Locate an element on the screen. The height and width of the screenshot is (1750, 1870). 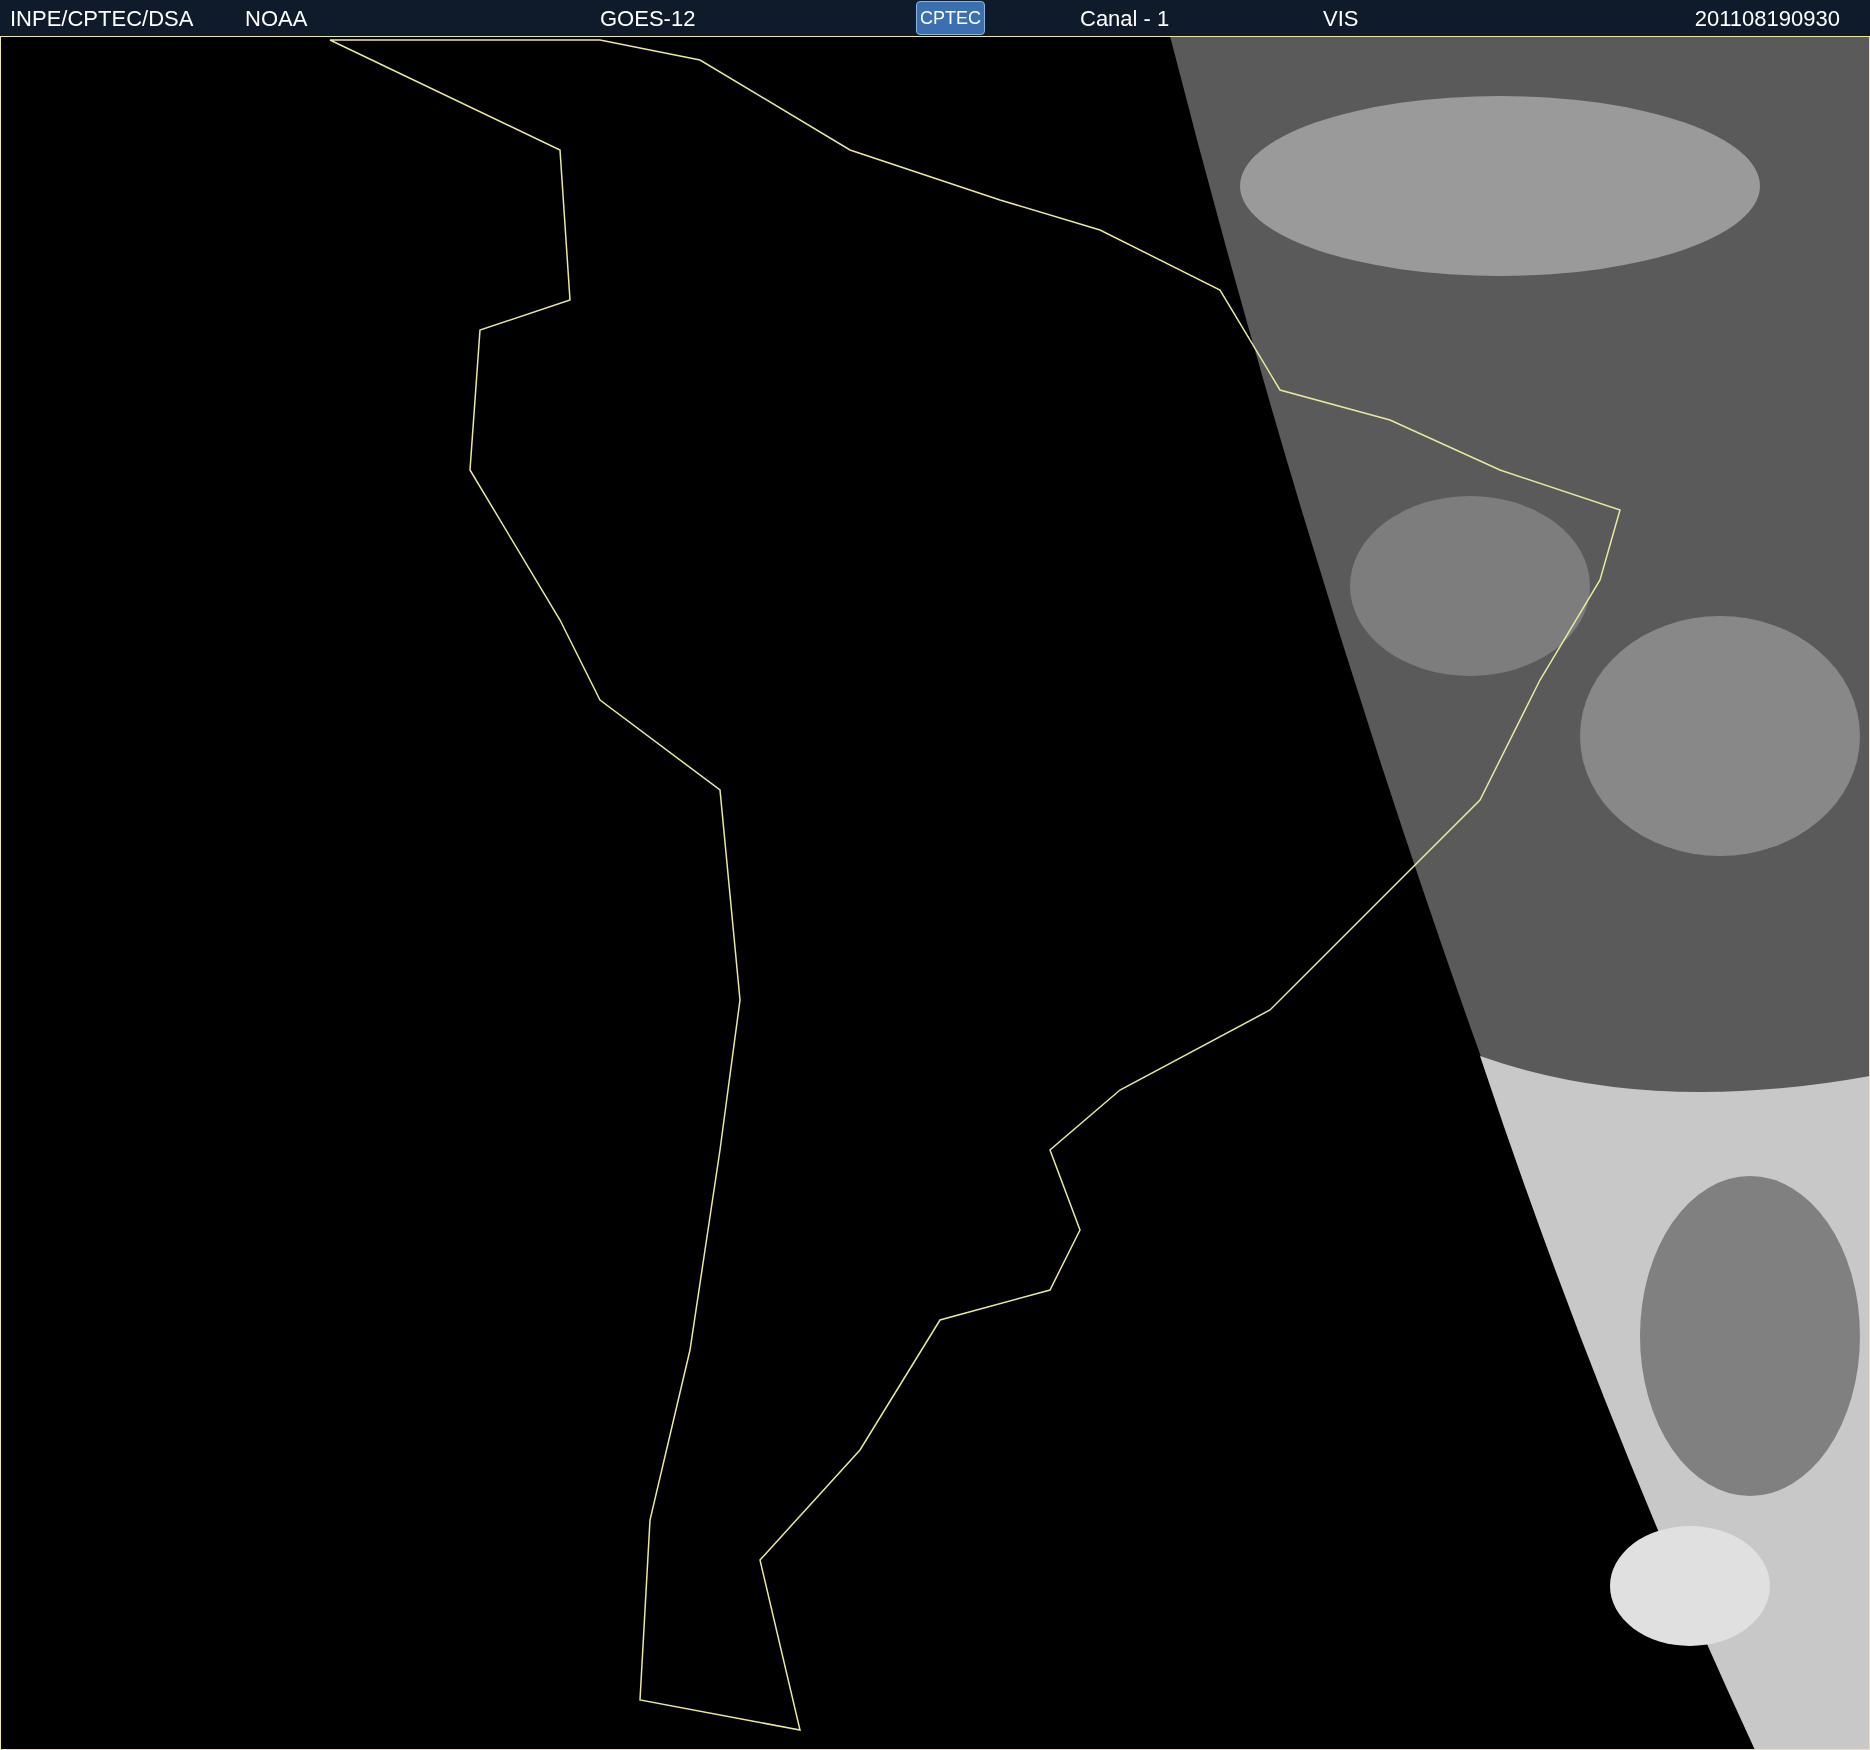
header-label: Canal - 1 is located at coordinates (1125, 18).